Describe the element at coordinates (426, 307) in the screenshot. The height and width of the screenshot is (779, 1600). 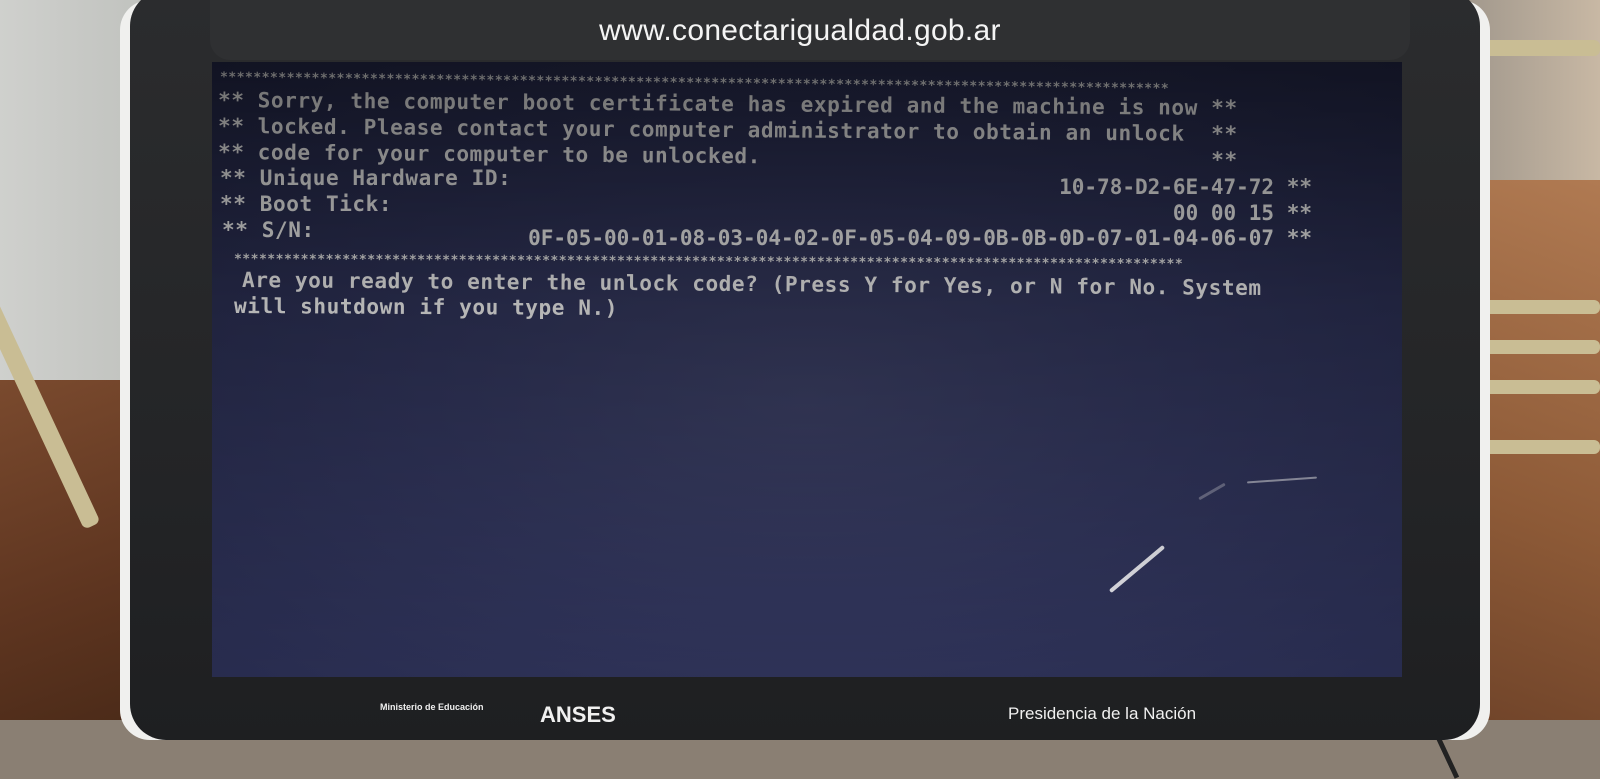
I see `unlock-prompt-line-2: will shutdown if you type N.)` at that location.